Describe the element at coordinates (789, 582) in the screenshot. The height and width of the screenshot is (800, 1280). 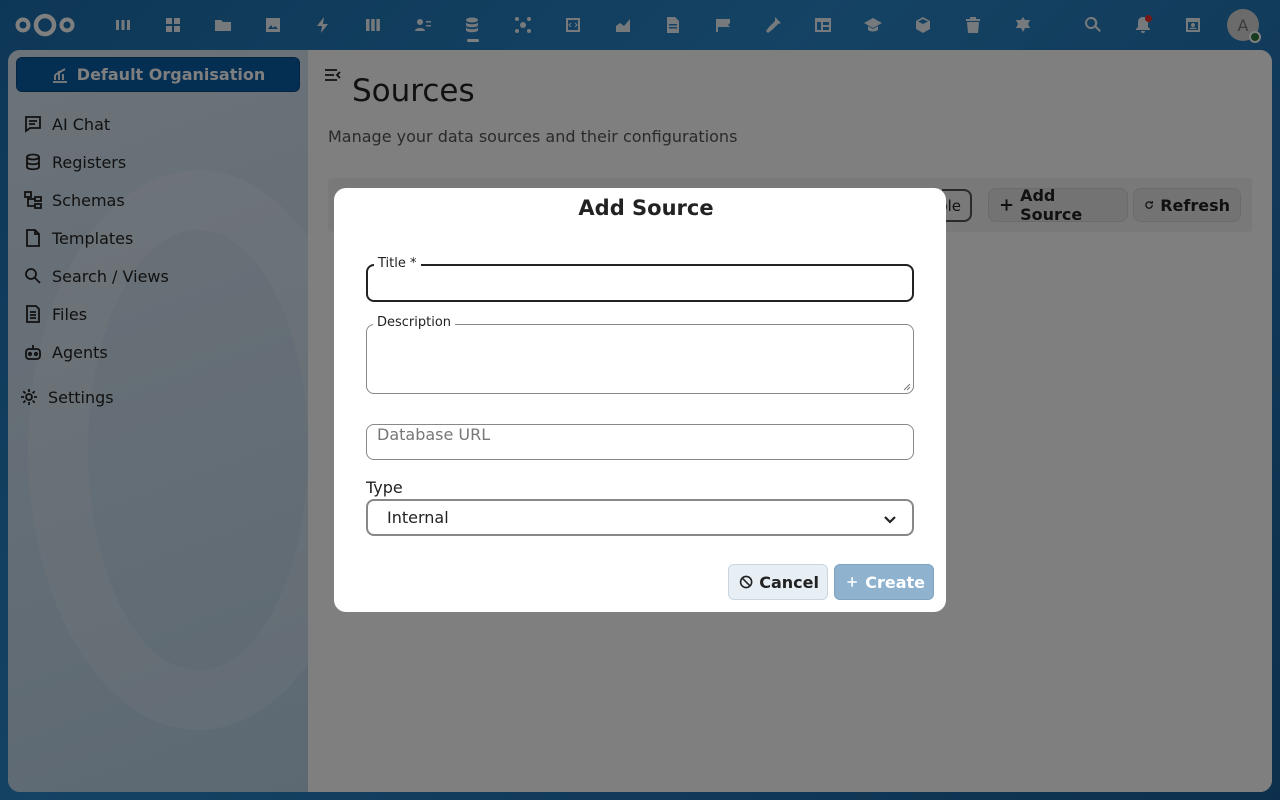
I see `cancel-label: Cancel` at that location.